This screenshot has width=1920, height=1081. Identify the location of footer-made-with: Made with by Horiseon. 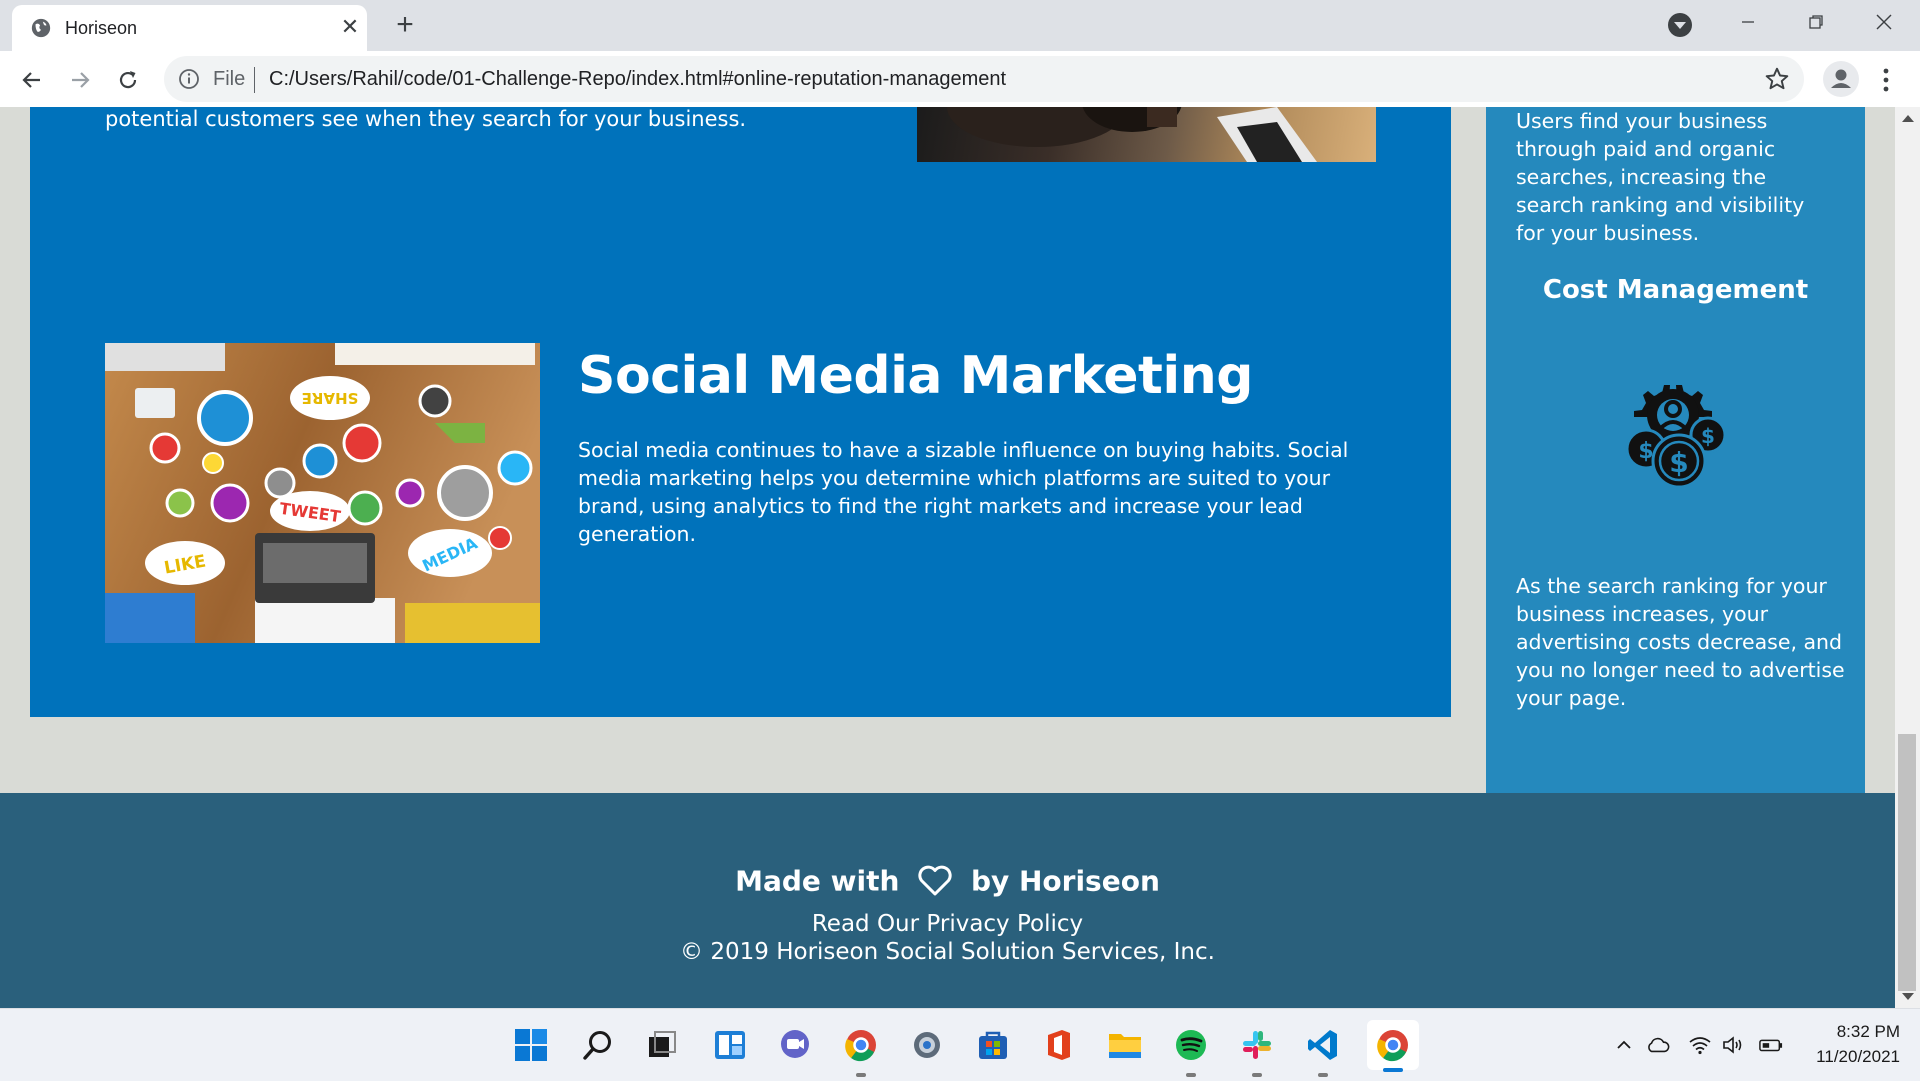
(947, 880).